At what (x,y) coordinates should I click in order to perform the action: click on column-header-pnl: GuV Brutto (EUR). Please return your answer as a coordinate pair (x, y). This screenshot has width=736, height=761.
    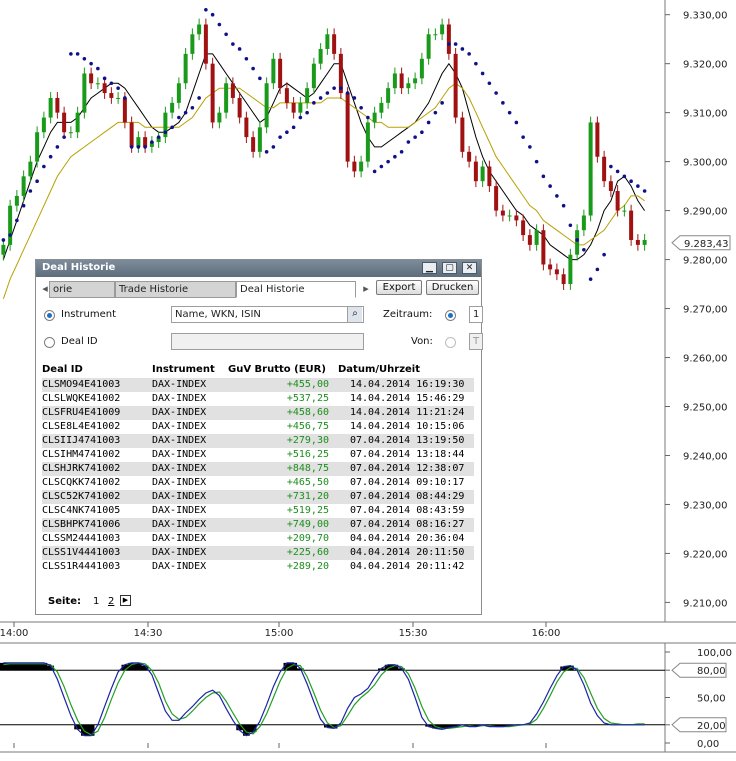
    Looking at the image, I should click on (277, 369).